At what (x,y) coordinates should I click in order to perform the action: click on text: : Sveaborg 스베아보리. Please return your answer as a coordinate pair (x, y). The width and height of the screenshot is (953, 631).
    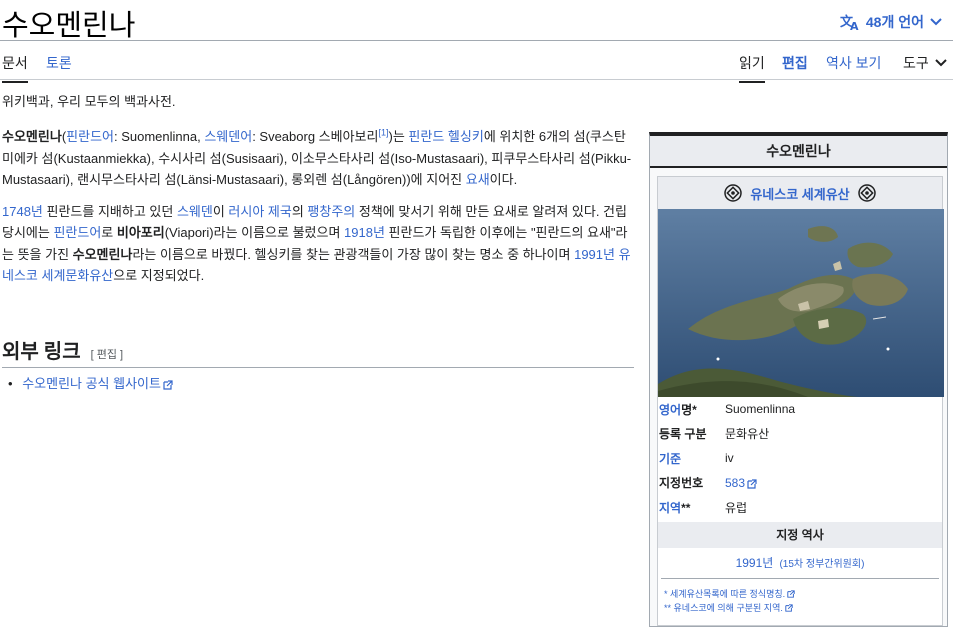
    Looking at the image, I should click on (315, 136).